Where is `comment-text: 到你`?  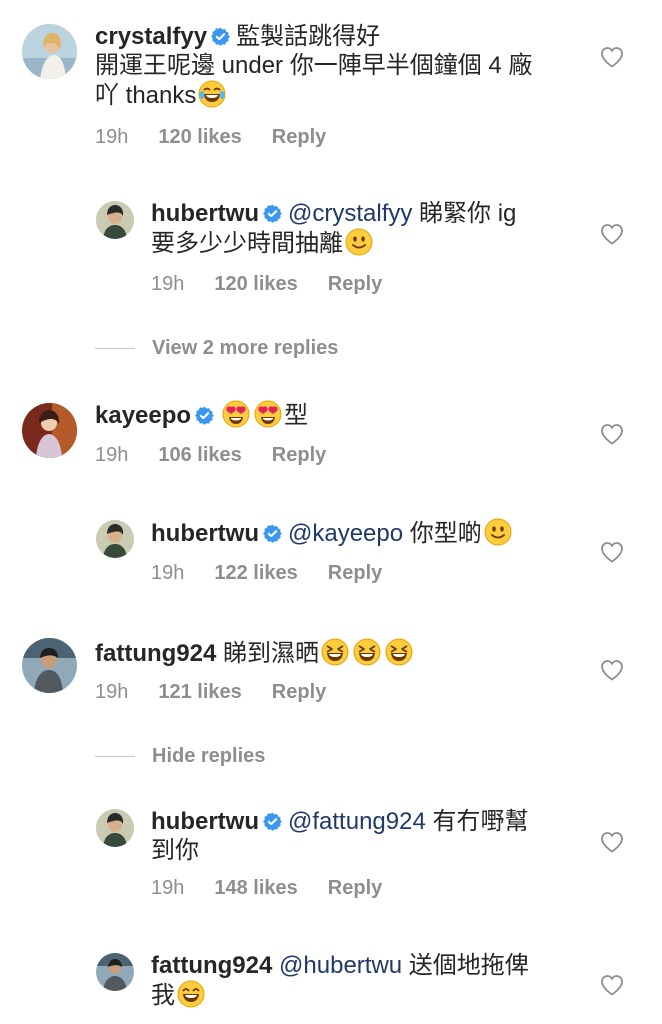 comment-text: 到你 is located at coordinates (175, 850).